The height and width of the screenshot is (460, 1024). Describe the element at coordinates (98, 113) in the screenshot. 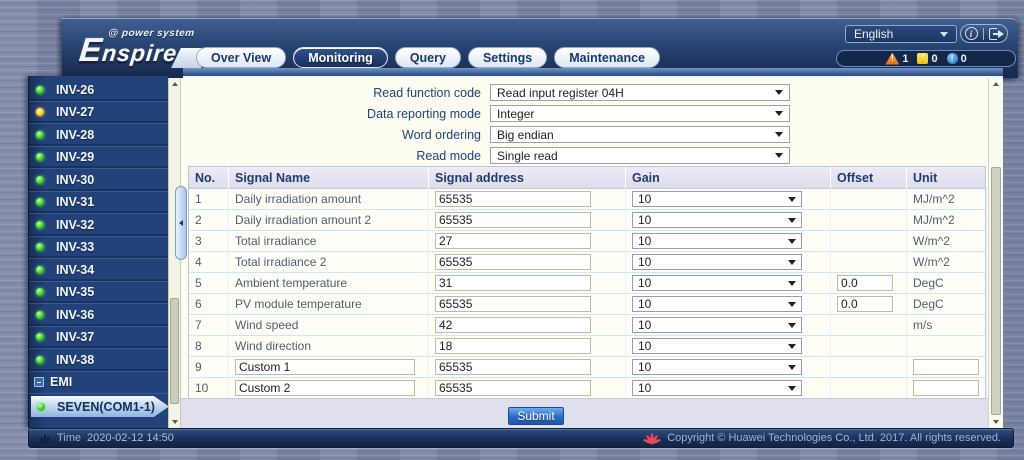

I see `sidebar-item-inv-27: INV-27` at that location.